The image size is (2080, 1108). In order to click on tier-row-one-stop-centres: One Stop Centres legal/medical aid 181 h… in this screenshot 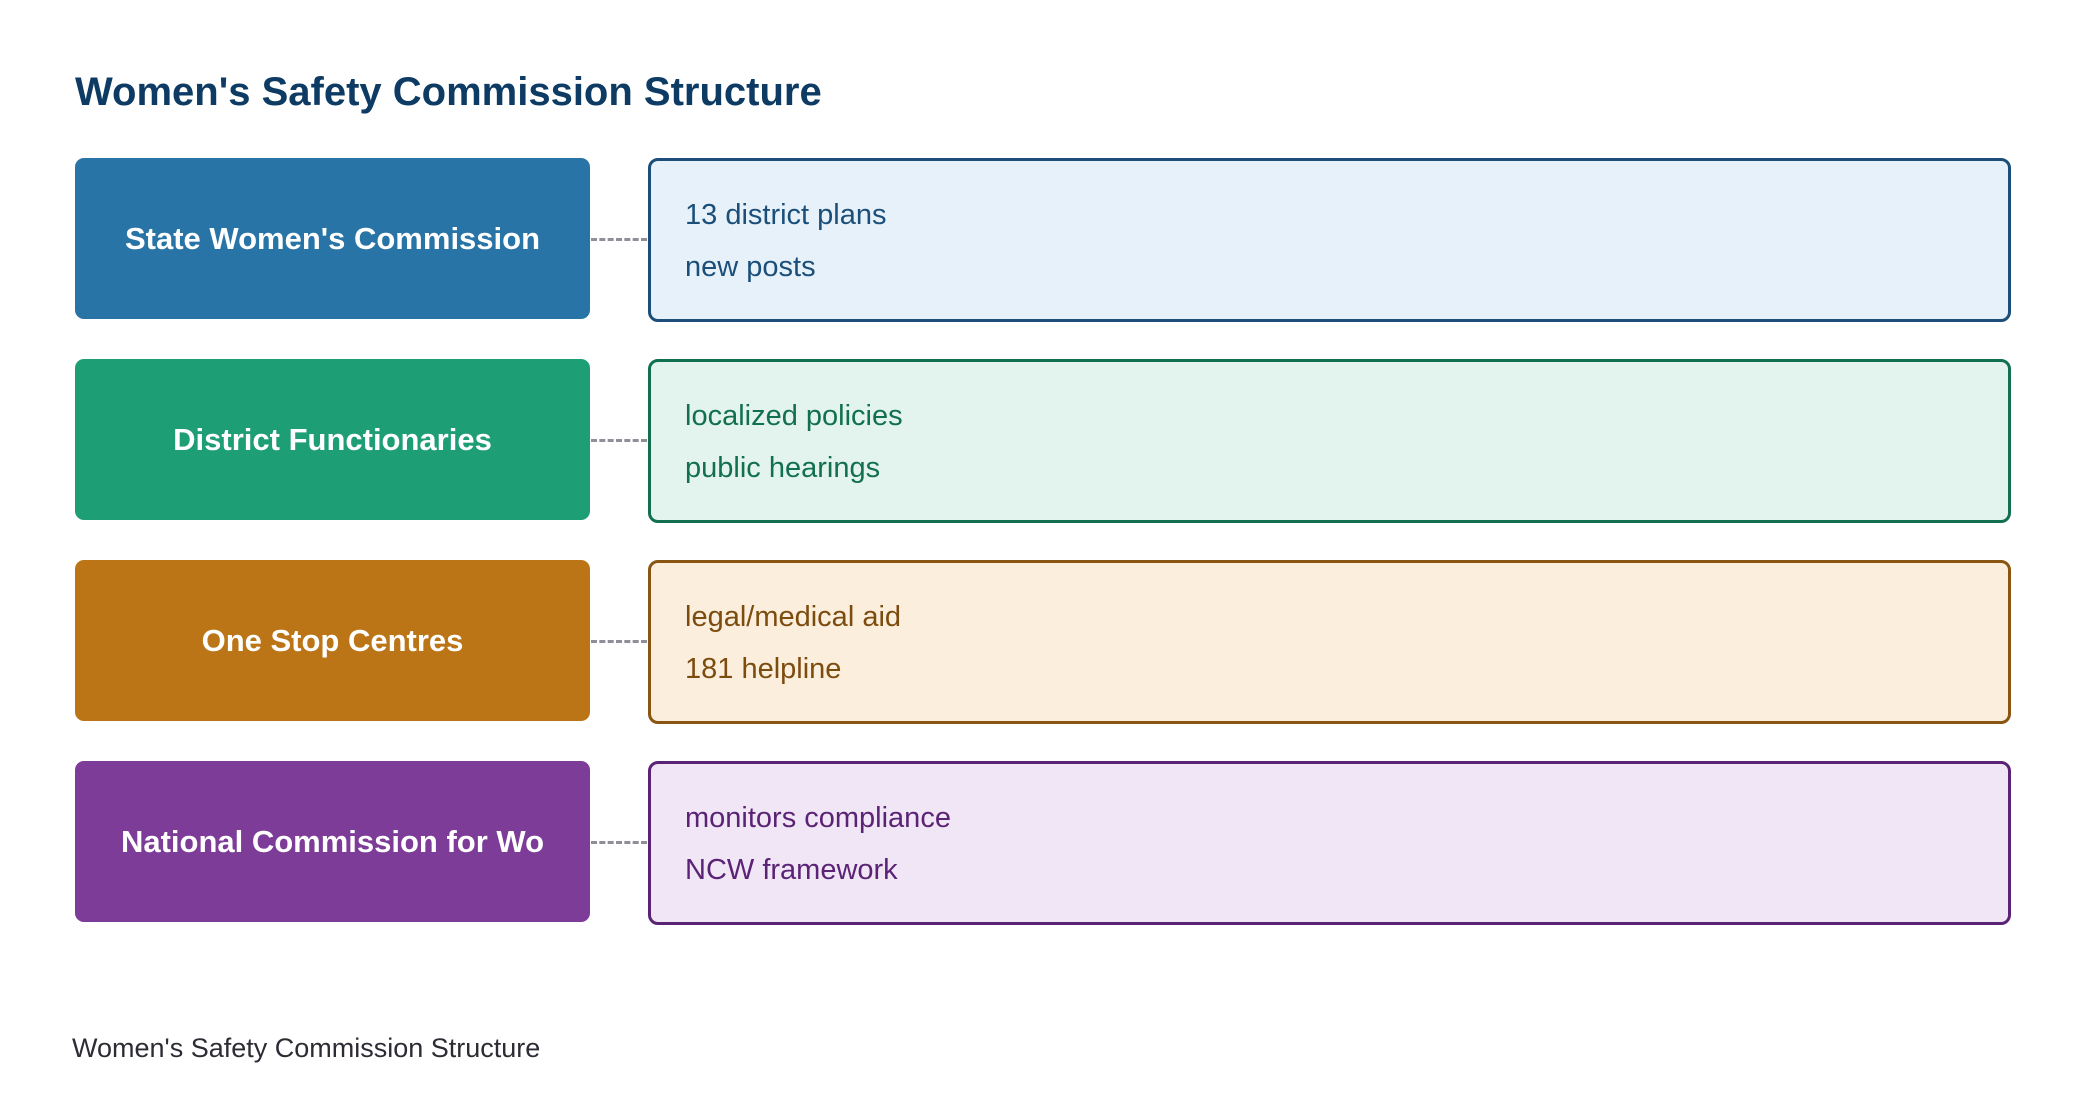, I will do `click(1043, 642)`.